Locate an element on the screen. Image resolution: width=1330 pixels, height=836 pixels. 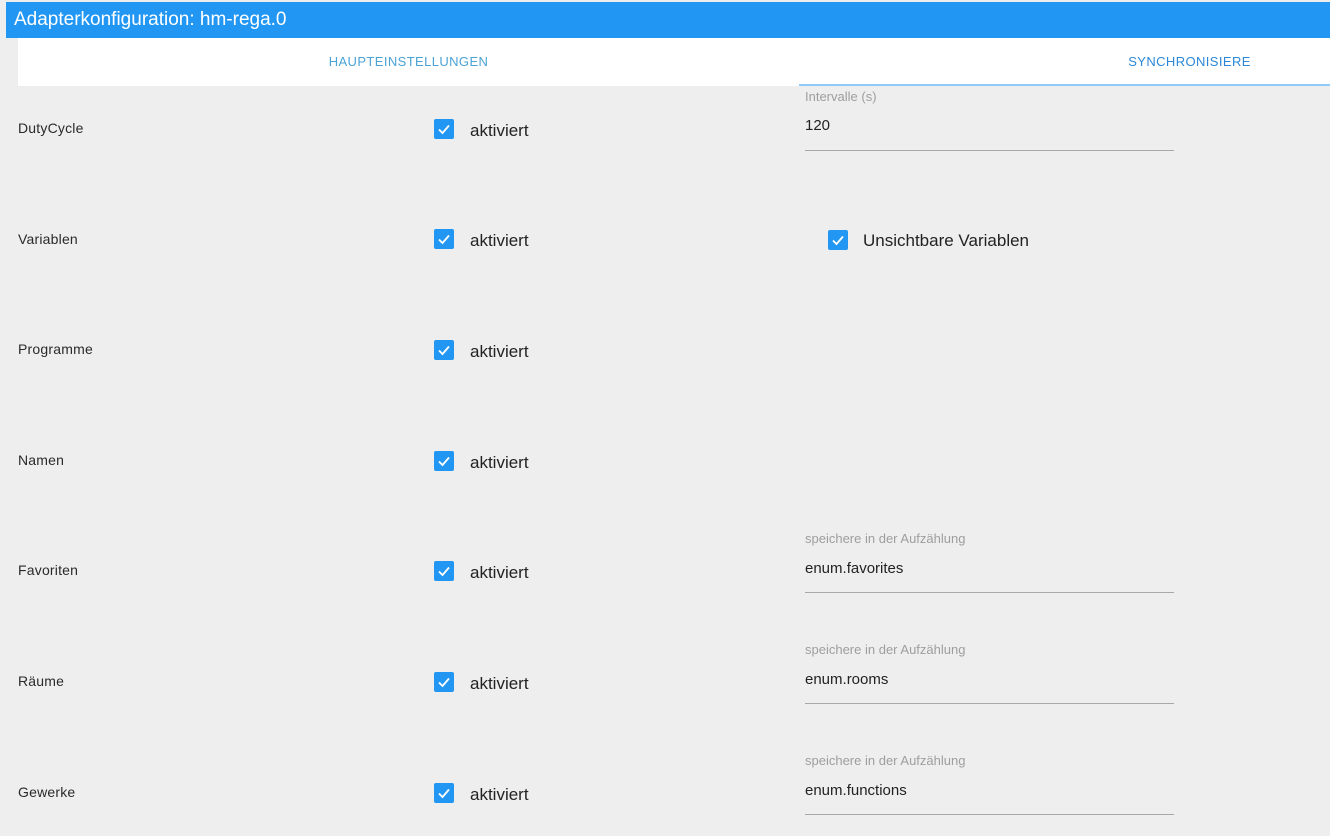
rooms-enum-input is located at coordinates (989, 679).